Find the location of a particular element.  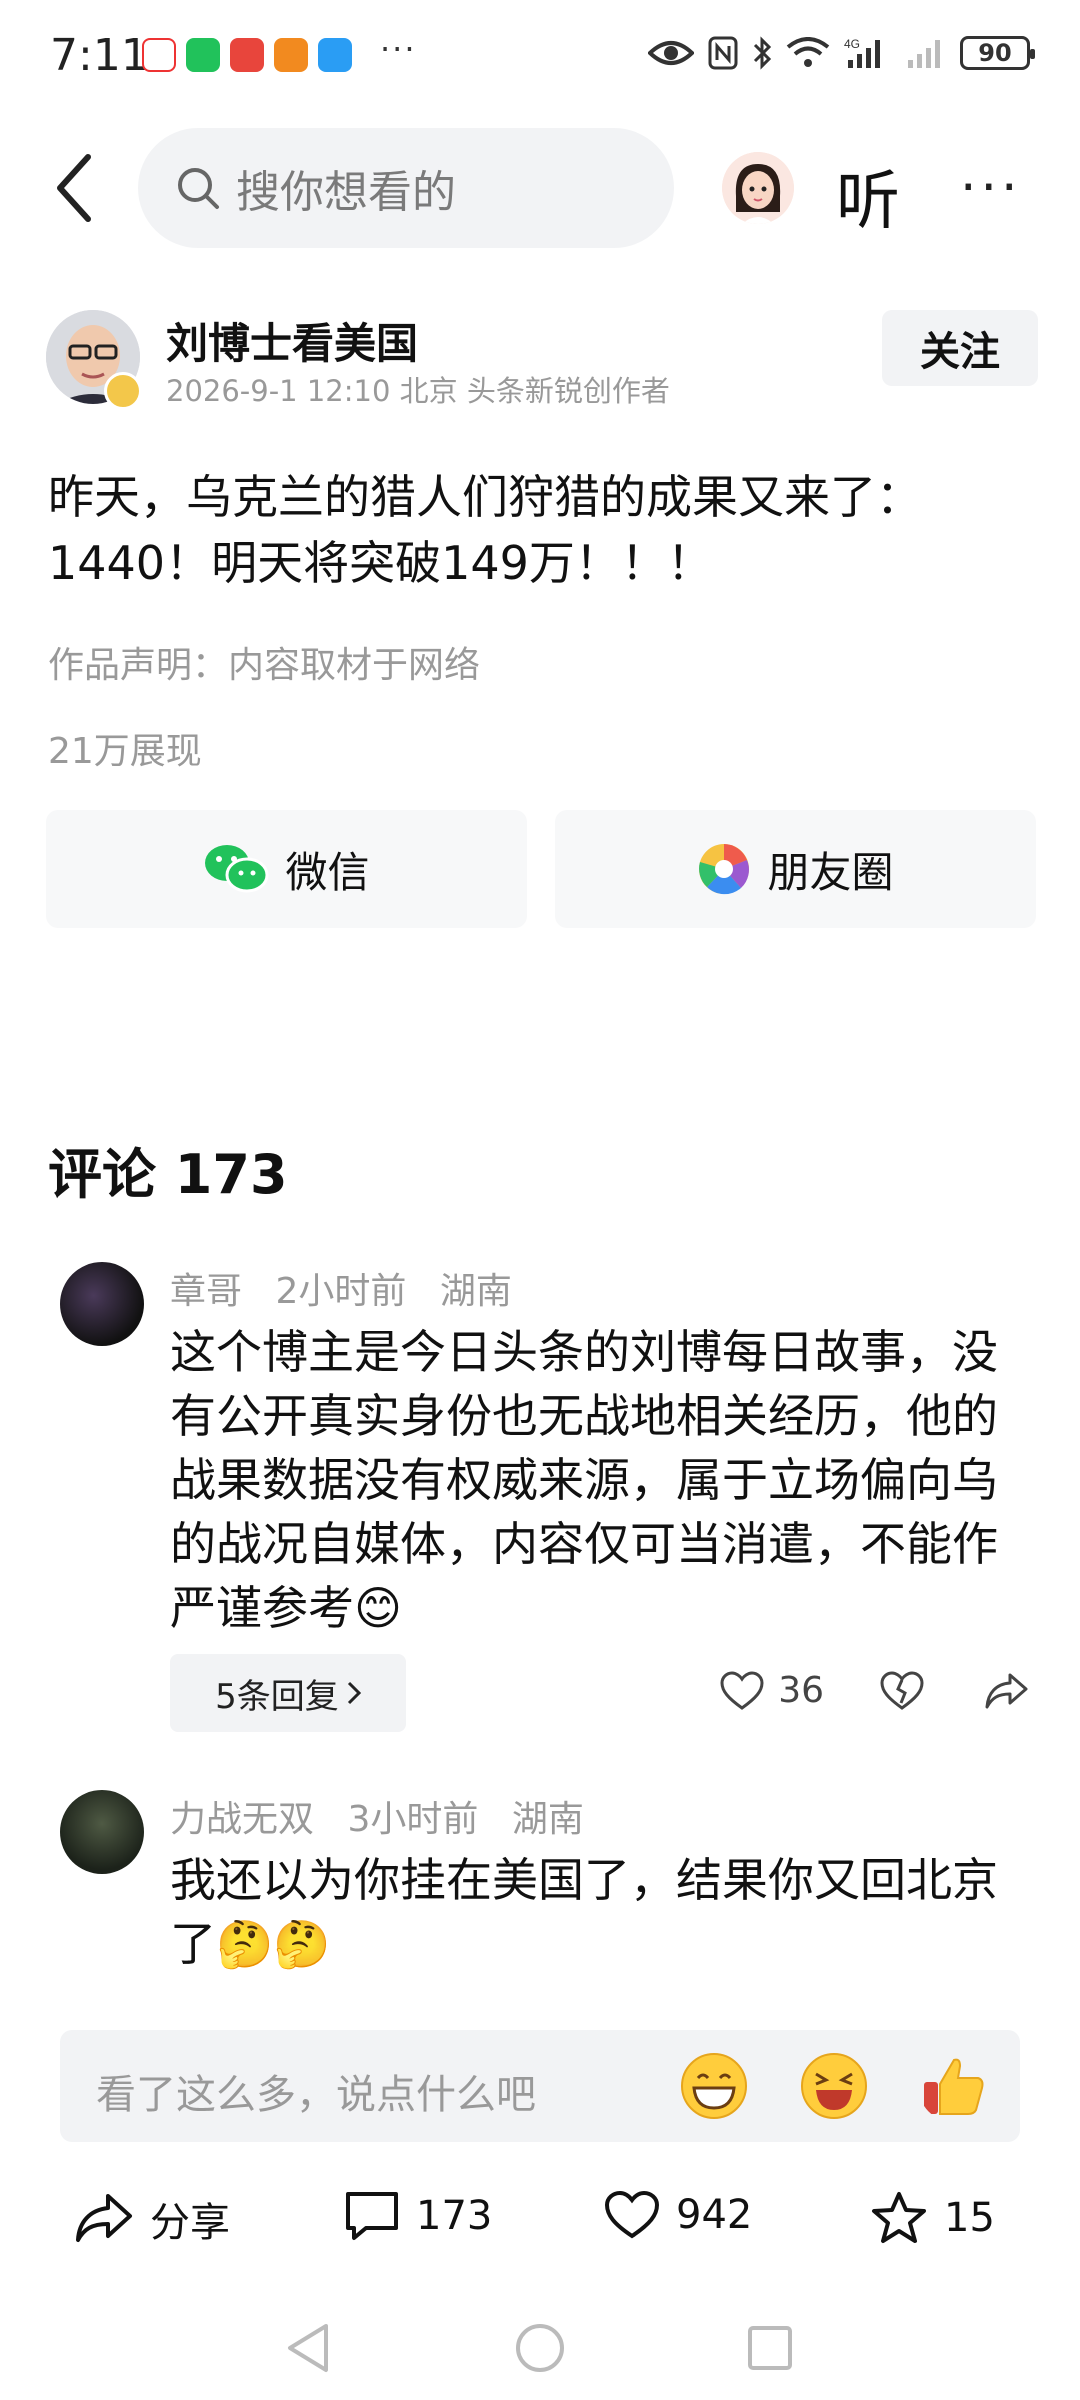

chevron-left-icon is located at coordinates (74, 188).